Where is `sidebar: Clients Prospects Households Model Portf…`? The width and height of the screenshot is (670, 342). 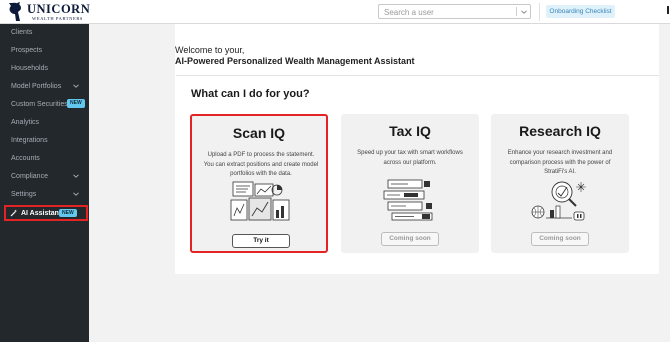
sidebar: Clients Prospects Households Model Portf… is located at coordinates (44, 183).